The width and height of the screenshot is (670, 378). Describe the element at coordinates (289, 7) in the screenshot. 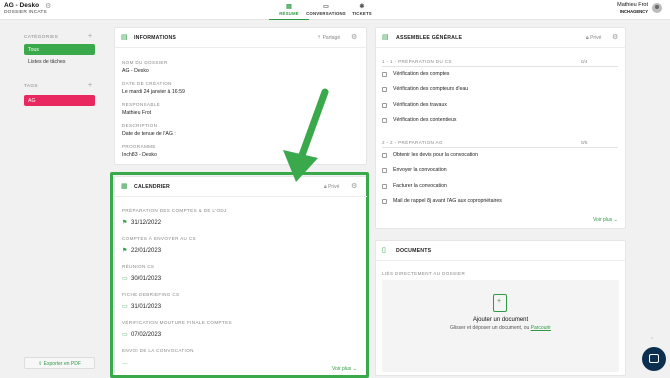

I see `summary-icon: ▤` at that location.